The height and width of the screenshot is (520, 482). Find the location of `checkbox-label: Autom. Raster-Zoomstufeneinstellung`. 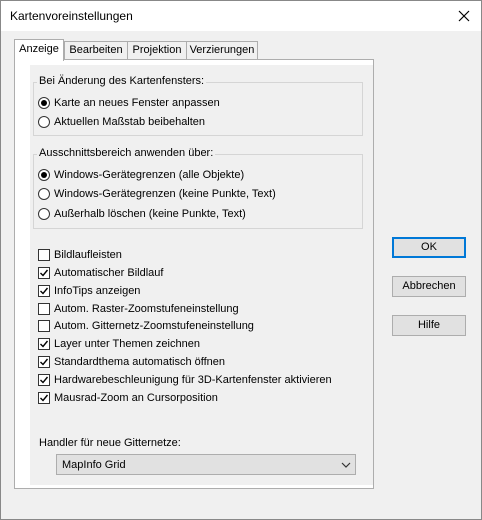

checkbox-label: Autom. Raster-Zoomstufeneinstellung is located at coordinates (146, 309).